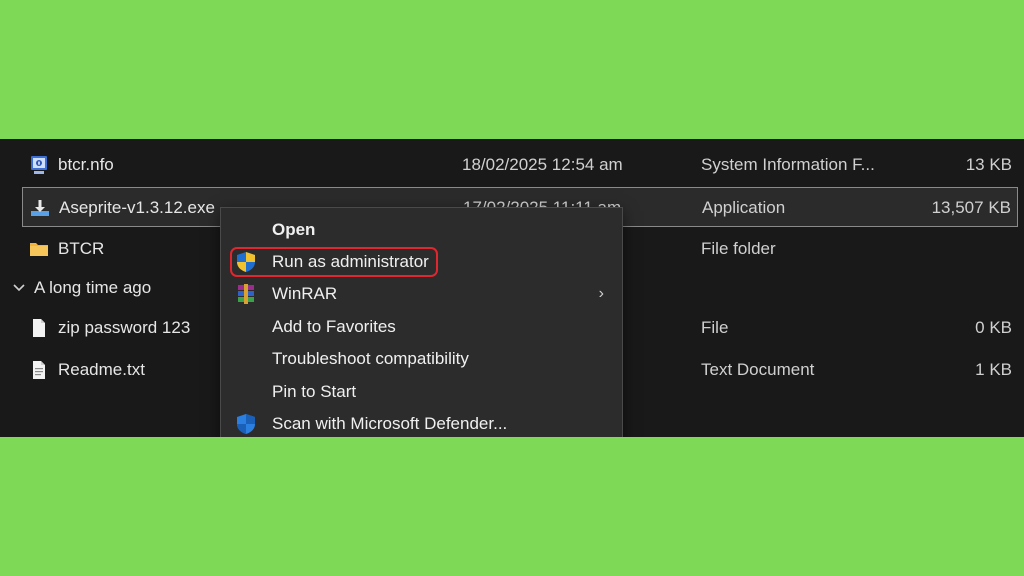 Image resolution: width=1024 pixels, height=576 pixels. I want to click on menu-item-open: Open, so click(421, 230).